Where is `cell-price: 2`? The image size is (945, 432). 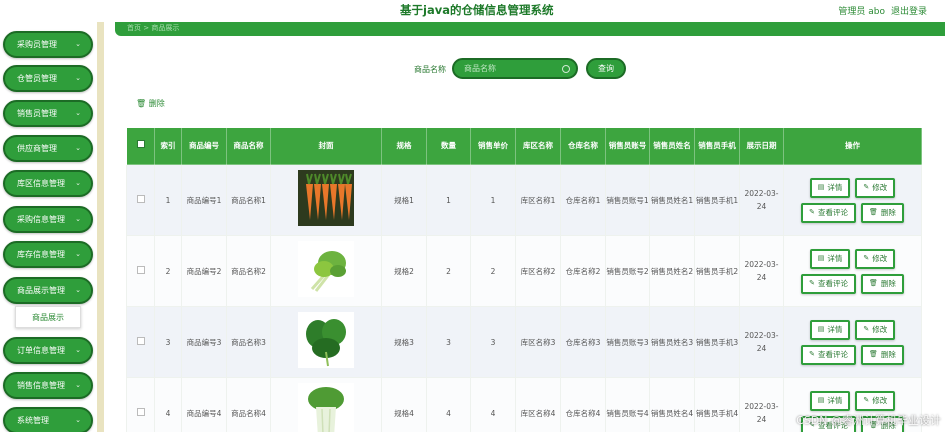
cell-price: 2 is located at coordinates (493, 271).